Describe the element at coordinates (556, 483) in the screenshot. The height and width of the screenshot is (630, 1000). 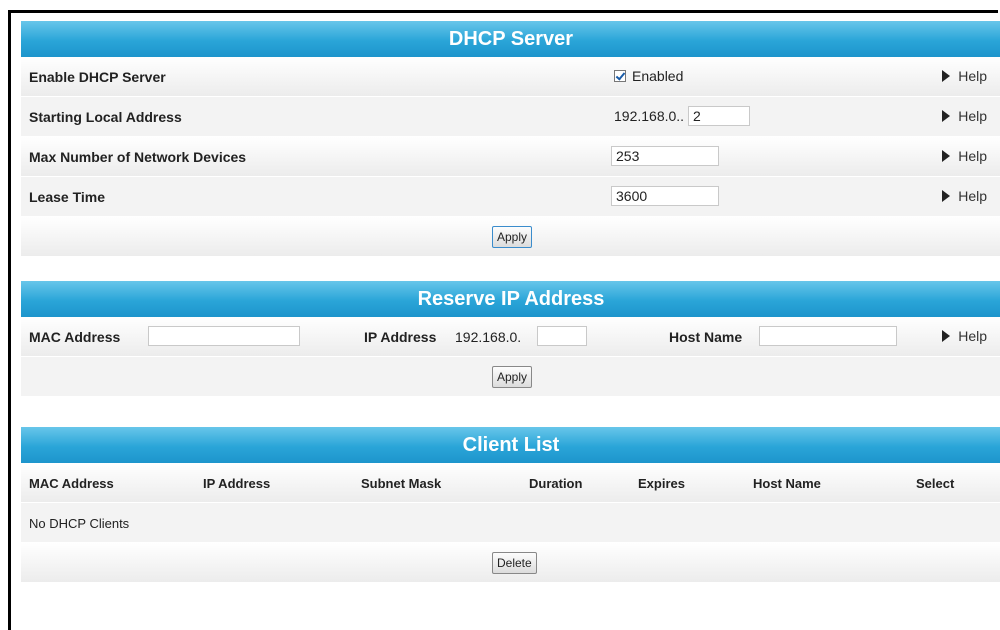
I see `column-duration: Duration` at that location.